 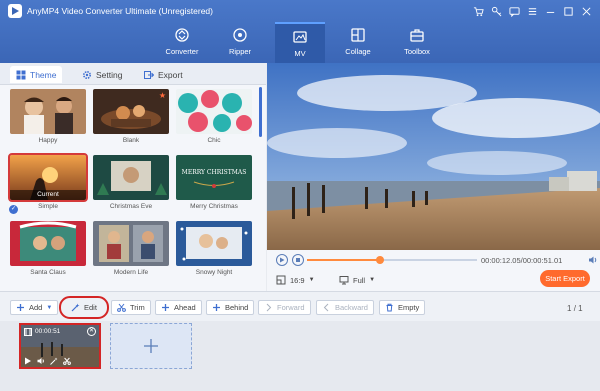 What do you see at coordinates (532, 11) in the screenshot?
I see `menu-icon` at bounding box center [532, 11].